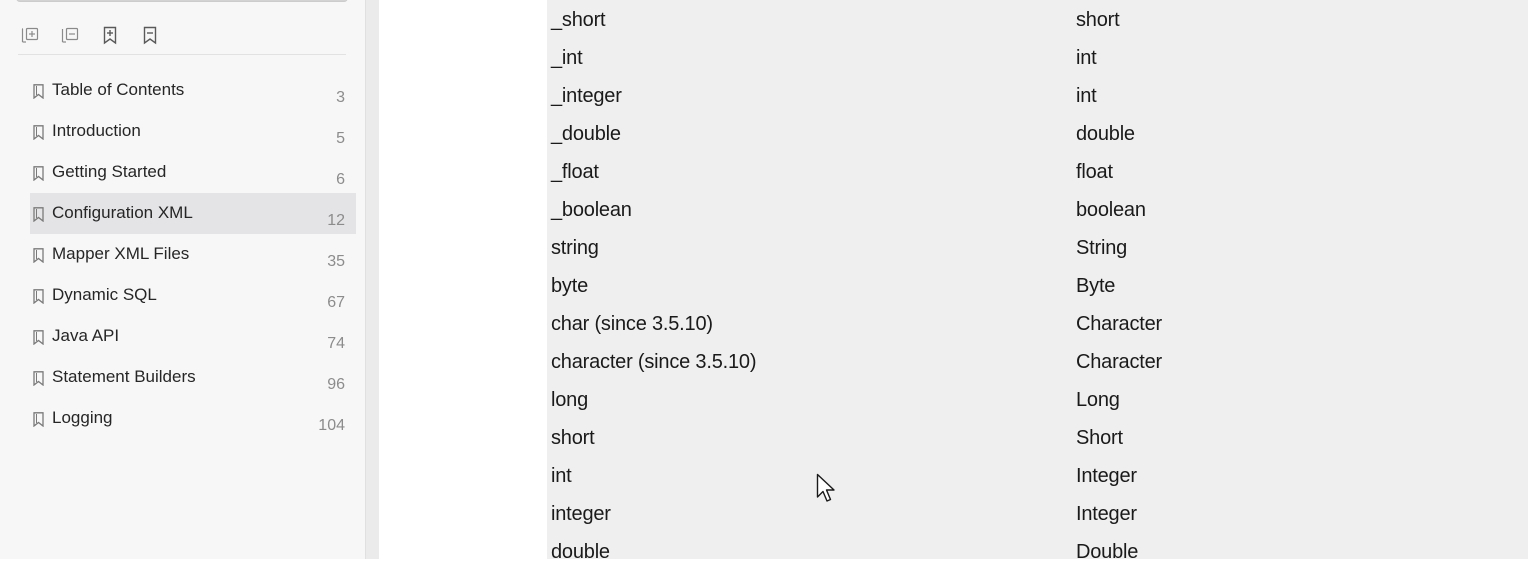 The image size is (1528, 571). I want to click on table-row: character (since 3.5.10) Character, so click(1037, 362).